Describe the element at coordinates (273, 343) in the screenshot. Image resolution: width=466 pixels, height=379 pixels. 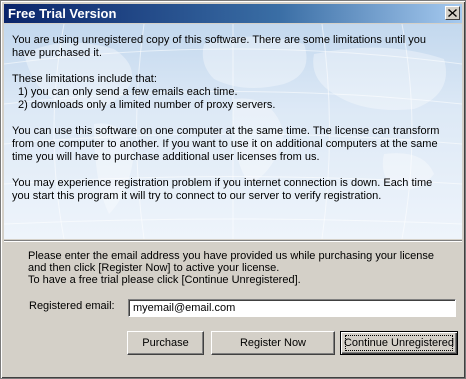
I see `register-now-button: Register Now` at that location.